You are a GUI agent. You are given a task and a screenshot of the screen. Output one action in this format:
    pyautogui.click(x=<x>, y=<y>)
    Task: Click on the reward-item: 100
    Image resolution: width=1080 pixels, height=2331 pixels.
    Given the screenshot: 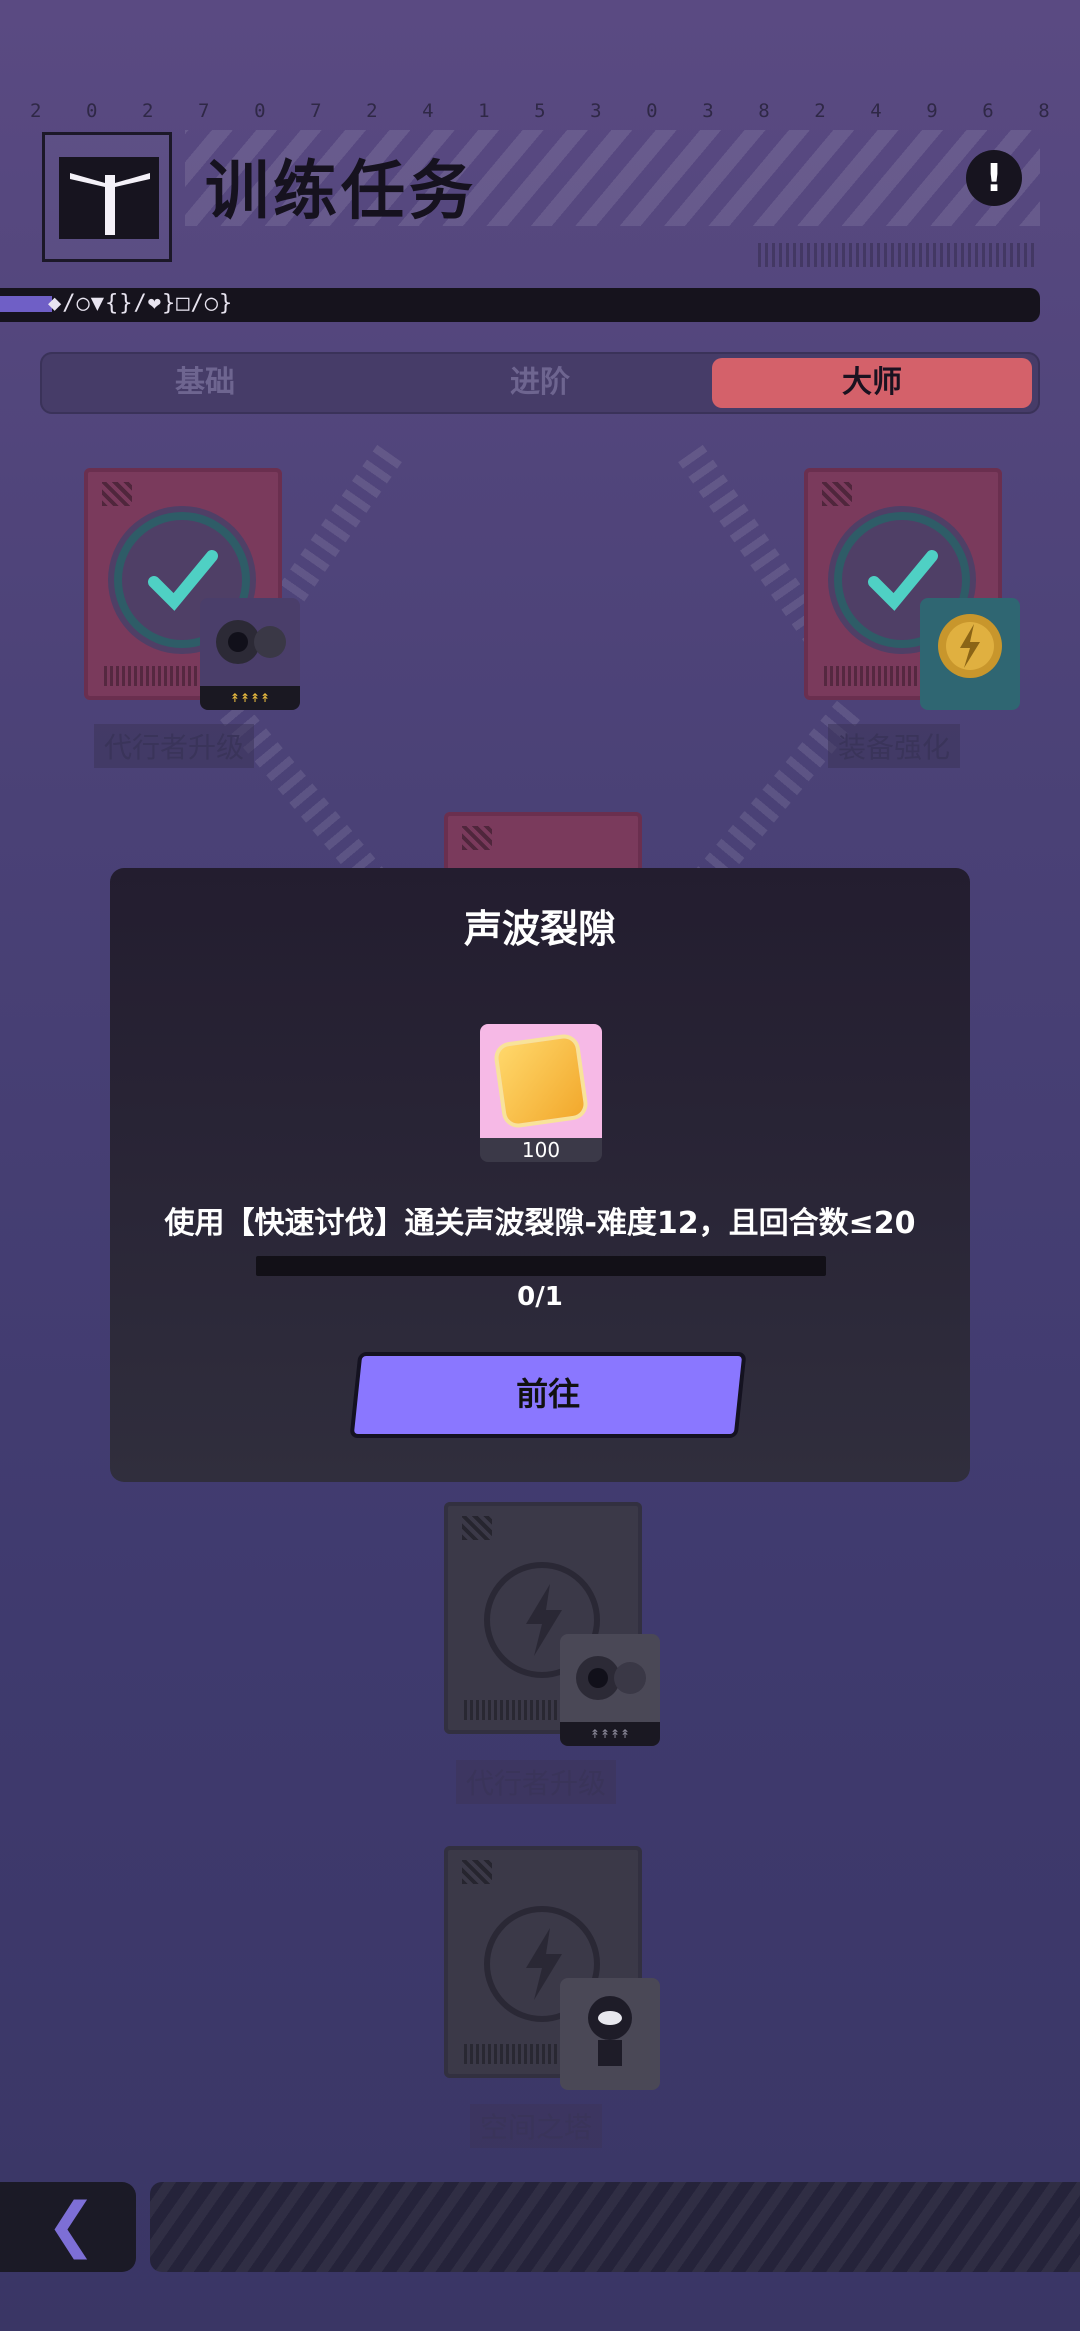 What is the action you would take?
    pyautogui.click(x=541, y=1093)
    